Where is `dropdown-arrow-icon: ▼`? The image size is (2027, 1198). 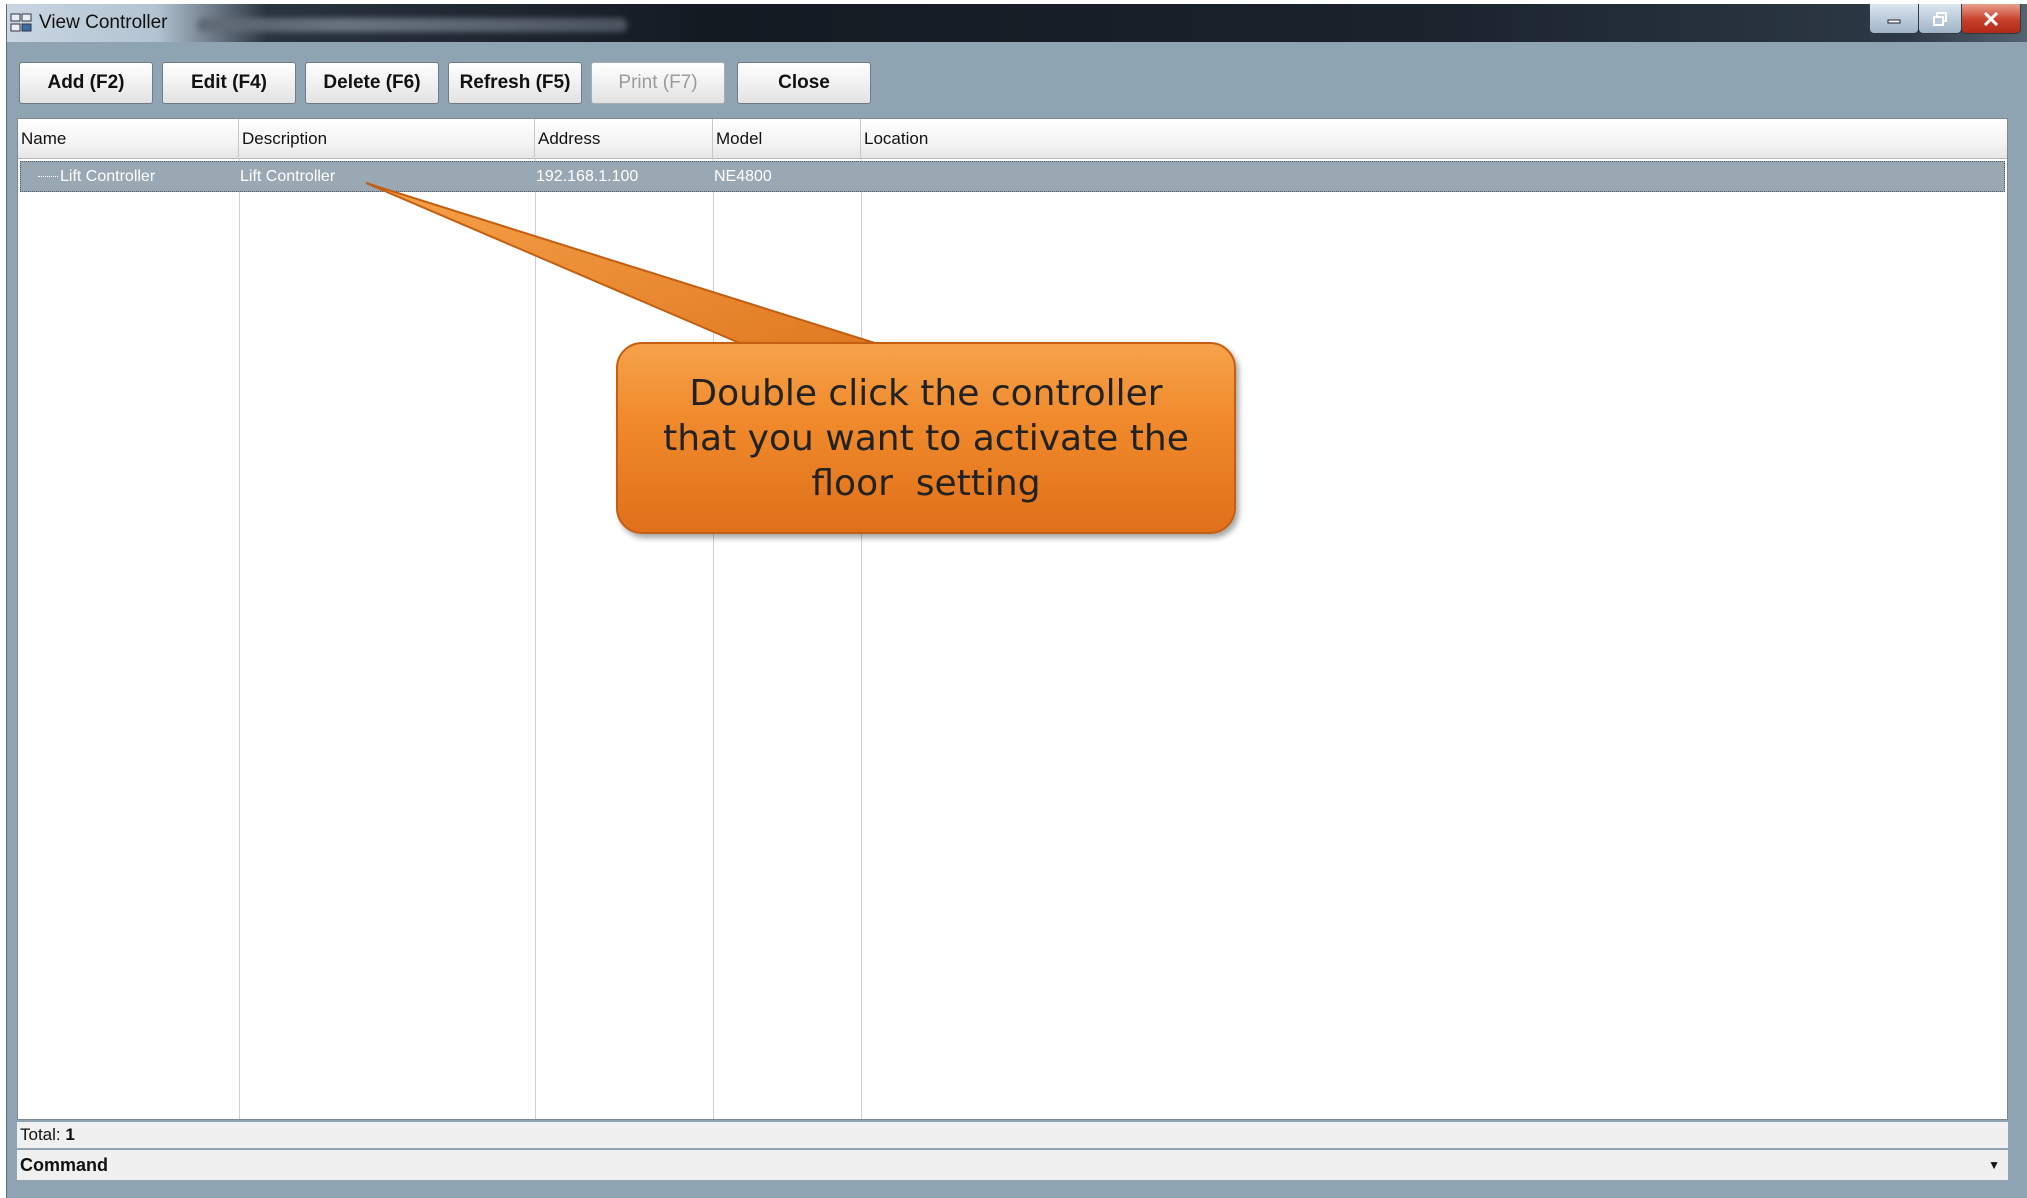
dropdown-arrow-icon: ▼ is located at coordinates (1994, 1165).